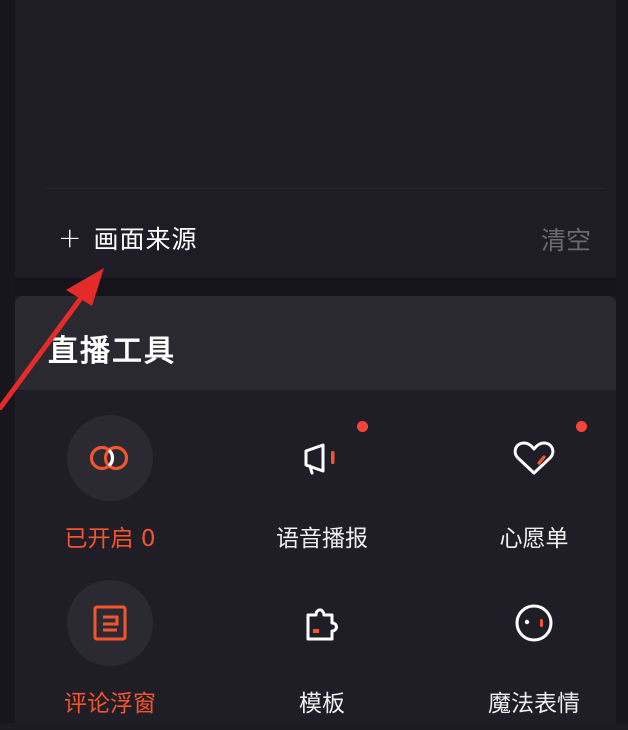 This screenshot has height=730, width=628. I want to click on tool-voice-broadcast: 语音播报, so click(322, 490).